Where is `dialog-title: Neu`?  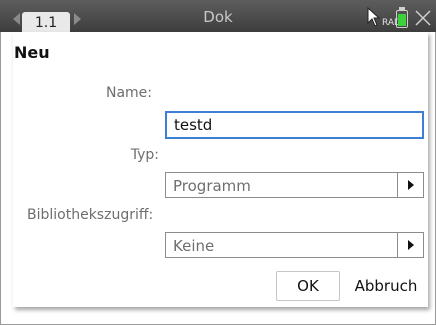
dialog-title: Neu is located at coordinates (32, 52).